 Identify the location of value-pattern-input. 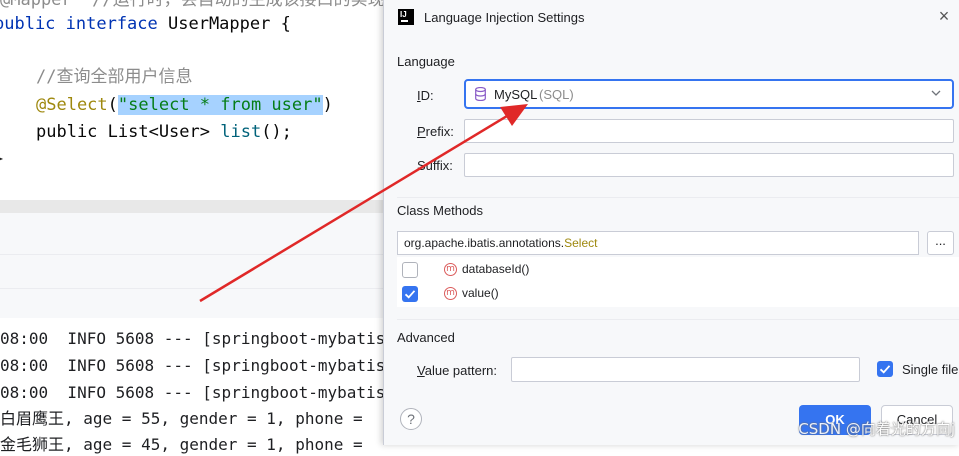
(685, 369).